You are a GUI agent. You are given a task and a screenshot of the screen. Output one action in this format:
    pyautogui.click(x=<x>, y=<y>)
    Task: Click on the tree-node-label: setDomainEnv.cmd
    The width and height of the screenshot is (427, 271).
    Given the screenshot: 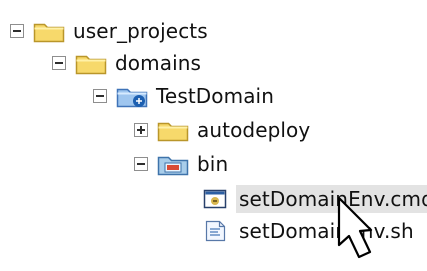 What is the action you would take?
    pyautogui.click(x=331, y=199)
    